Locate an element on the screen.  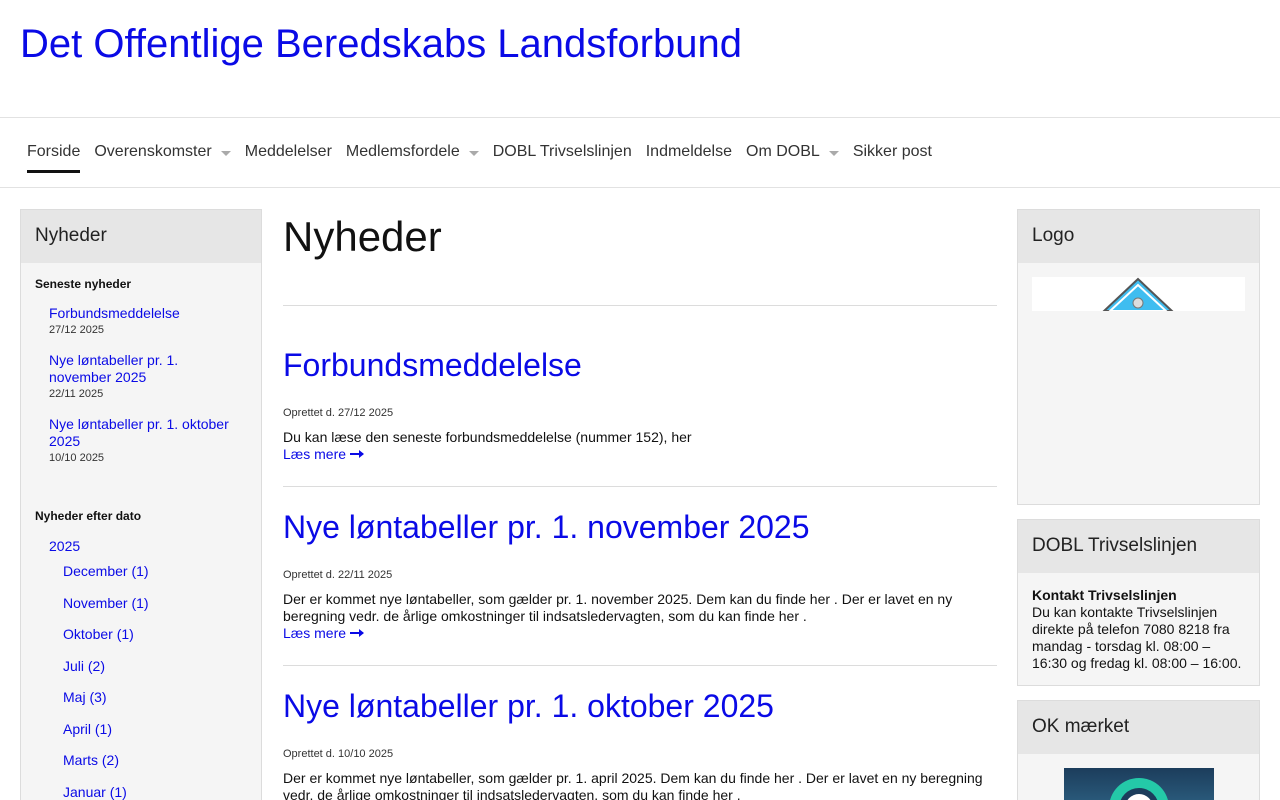
news-date: 10/10 2025 is located at coordinates (77, 458).